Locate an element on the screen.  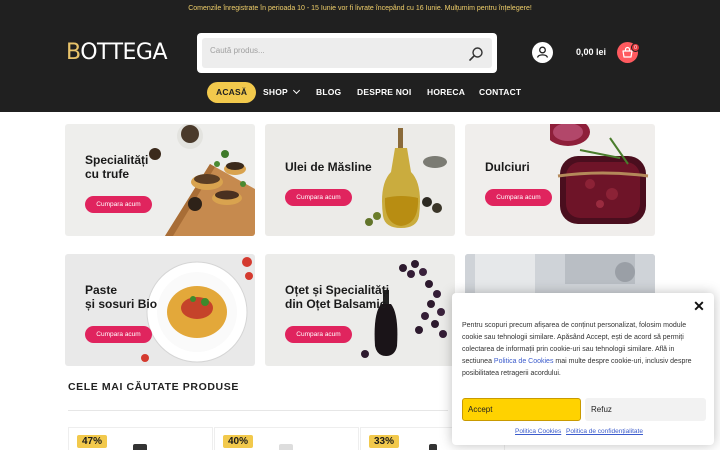
logo: BOTTEGA is located at coordinates (117, 52).